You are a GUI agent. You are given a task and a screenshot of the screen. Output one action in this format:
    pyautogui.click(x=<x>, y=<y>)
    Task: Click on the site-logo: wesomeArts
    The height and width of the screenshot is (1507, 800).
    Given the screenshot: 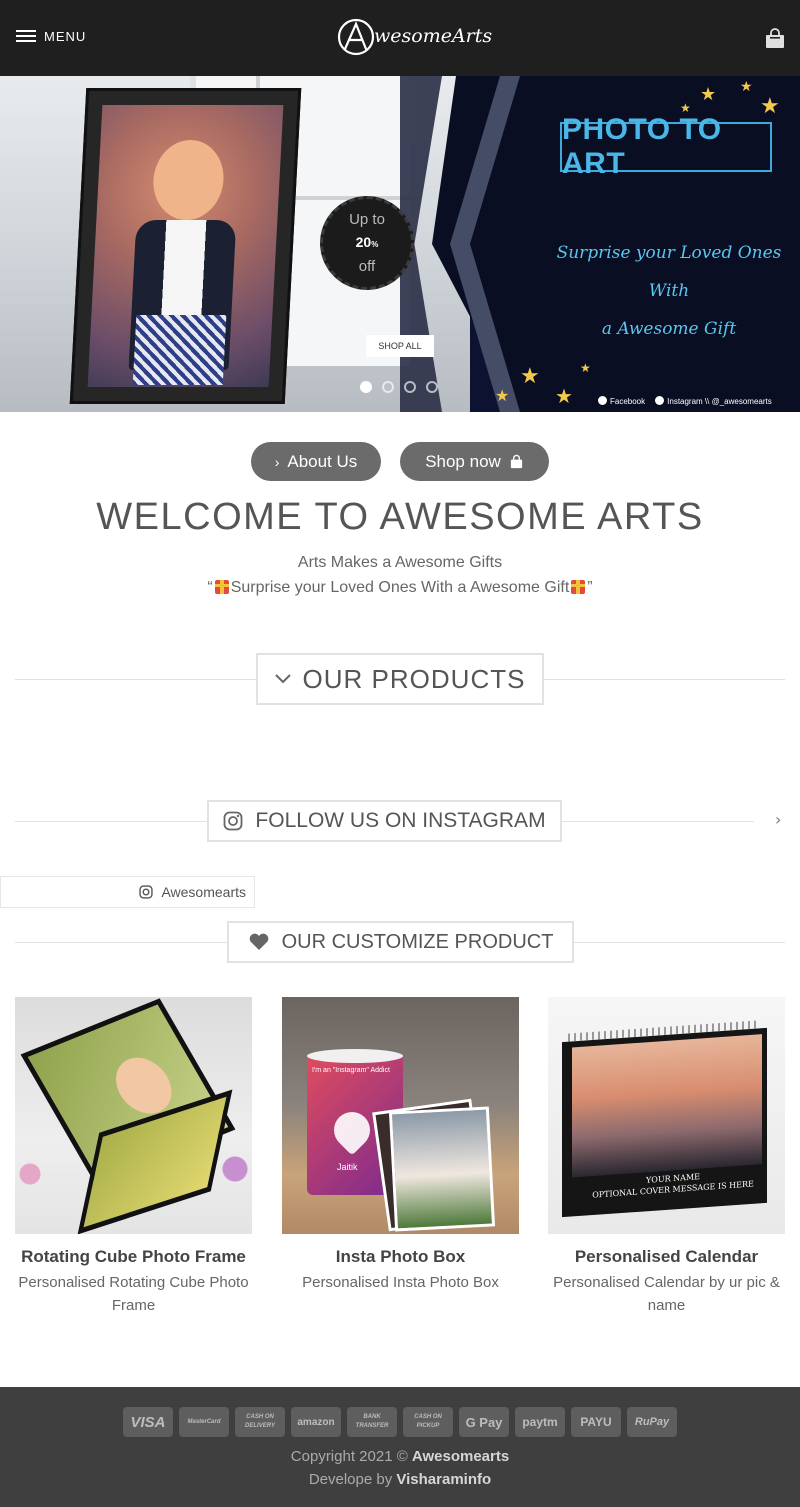 What is the action you would take?
    pyautogui.click(x=414, y=37)
    